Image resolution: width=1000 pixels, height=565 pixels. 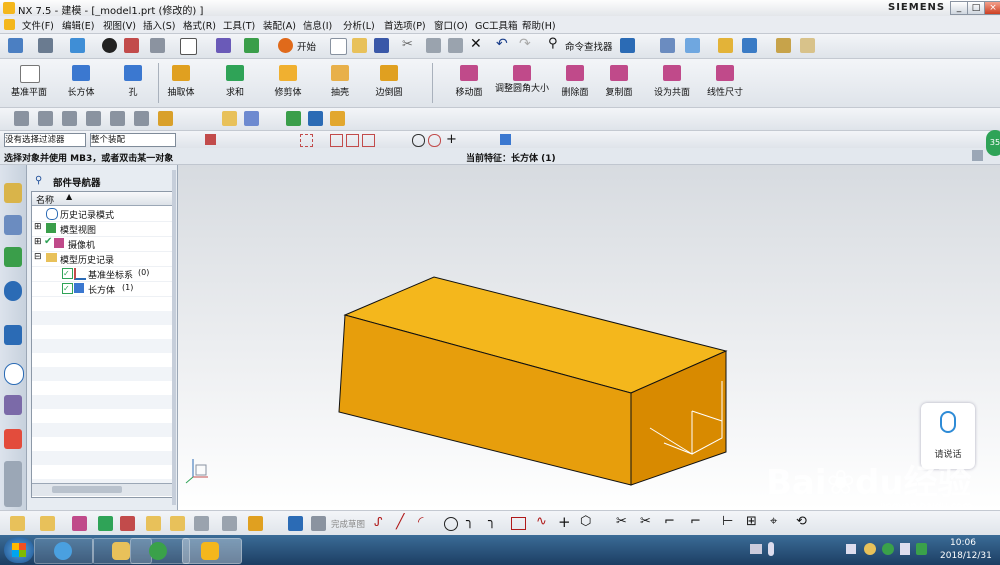 What do you see at coordinates (295, 523) in the screenshot?
I see `sketch-plane-icon` at bounding box center [295, 523].